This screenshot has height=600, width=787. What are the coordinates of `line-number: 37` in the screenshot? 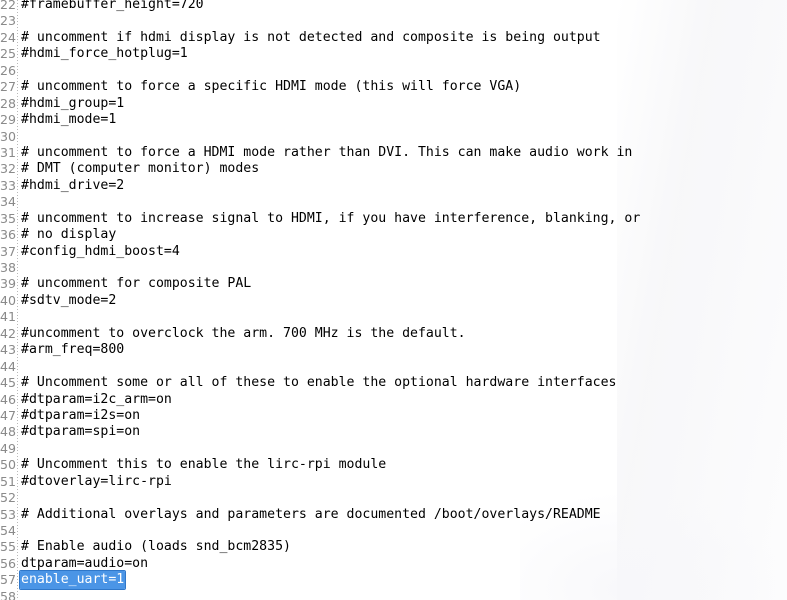 It's located at (8, 251).